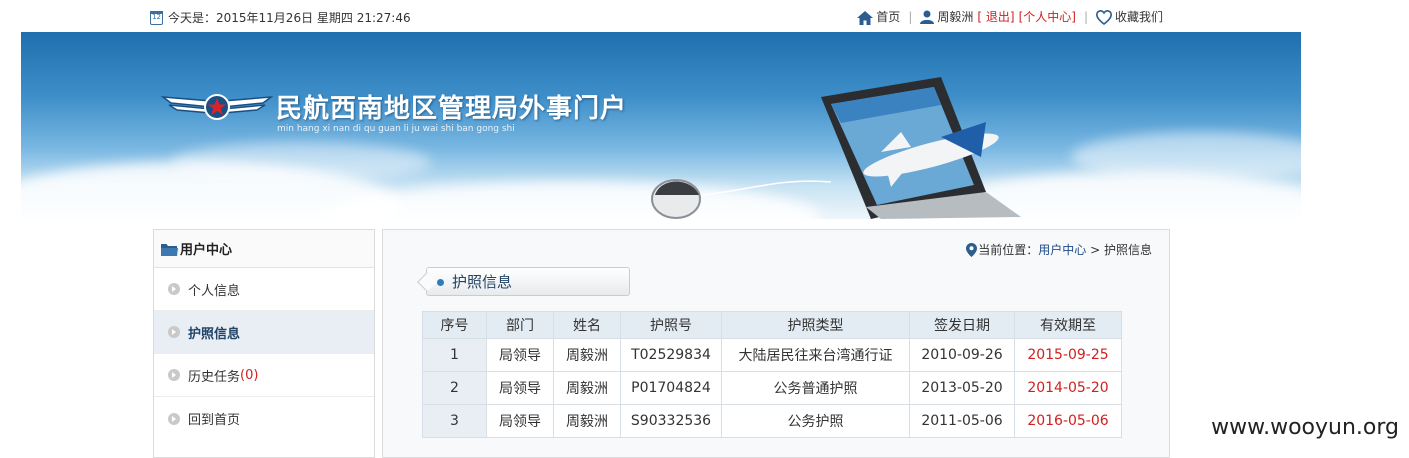 The width and height of the screenshot is (1409, 458). Describe the element at coordinates (452, 109) in the screenshot. I see `site-title: 民航西南地区管理局外事门户` at that location.